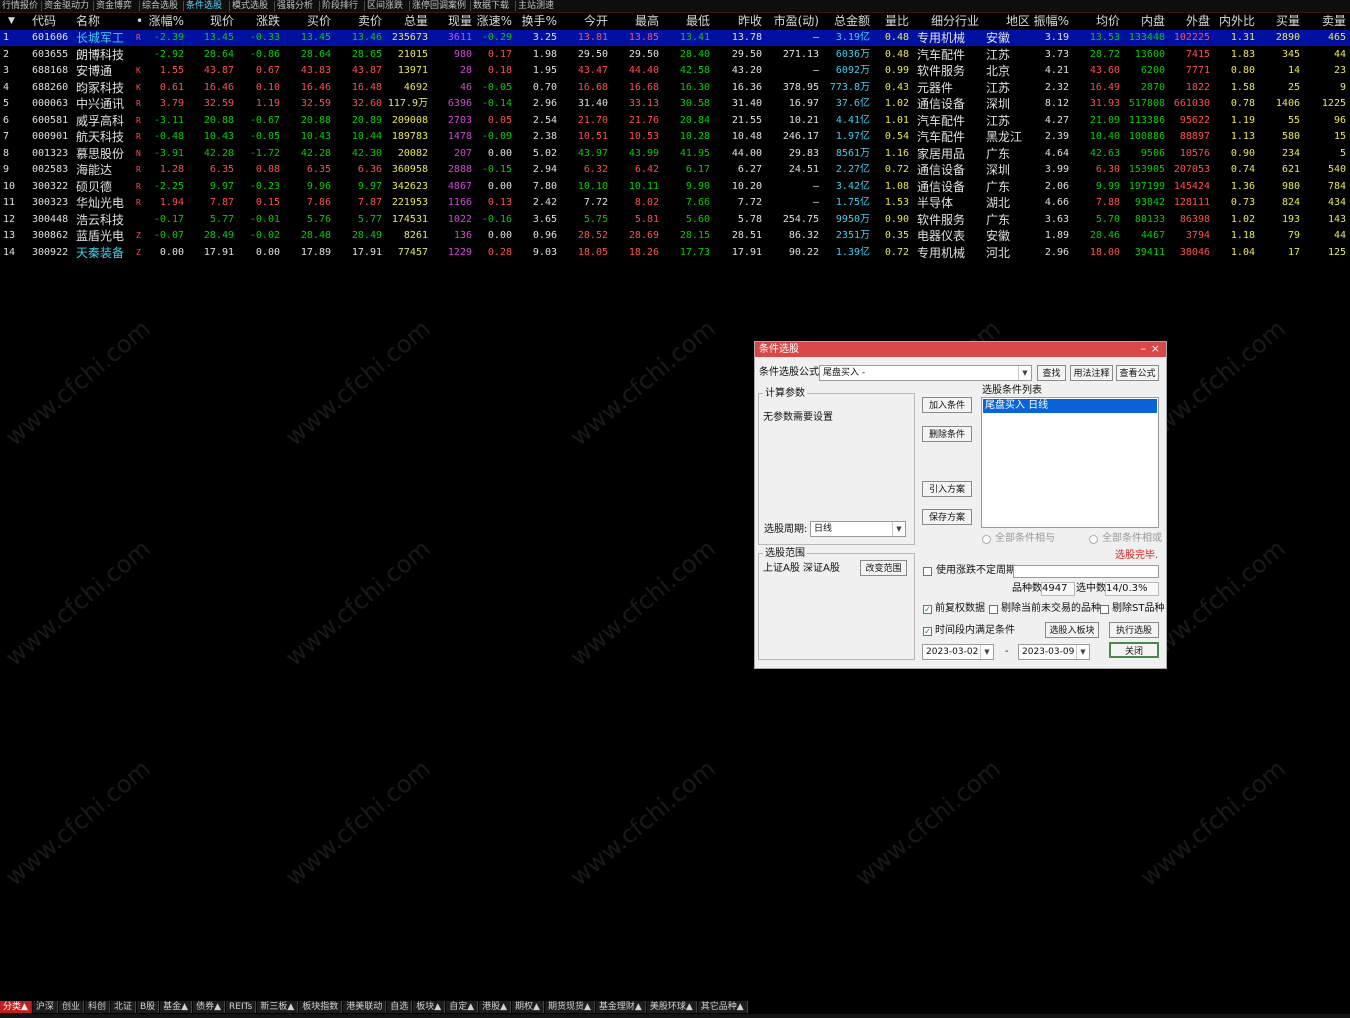  I want to click on category-tab: 自选, so click(400, 1007).